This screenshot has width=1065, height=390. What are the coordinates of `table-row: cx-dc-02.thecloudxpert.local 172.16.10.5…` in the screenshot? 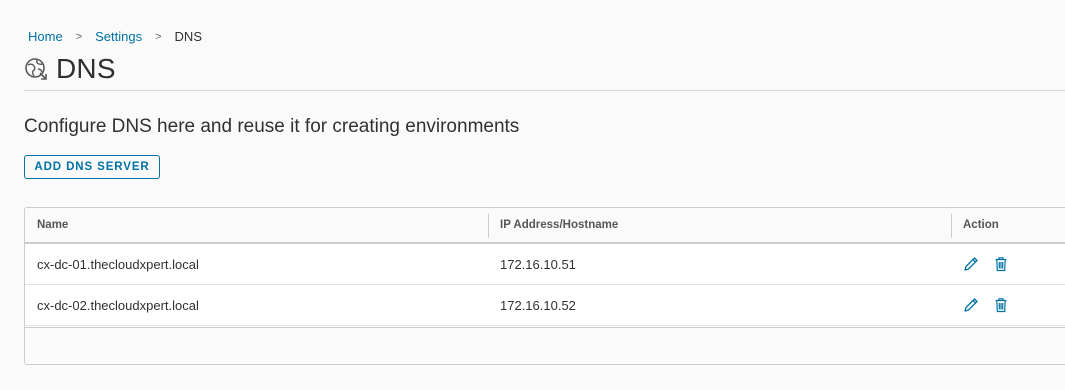 It's located at (545, 305).